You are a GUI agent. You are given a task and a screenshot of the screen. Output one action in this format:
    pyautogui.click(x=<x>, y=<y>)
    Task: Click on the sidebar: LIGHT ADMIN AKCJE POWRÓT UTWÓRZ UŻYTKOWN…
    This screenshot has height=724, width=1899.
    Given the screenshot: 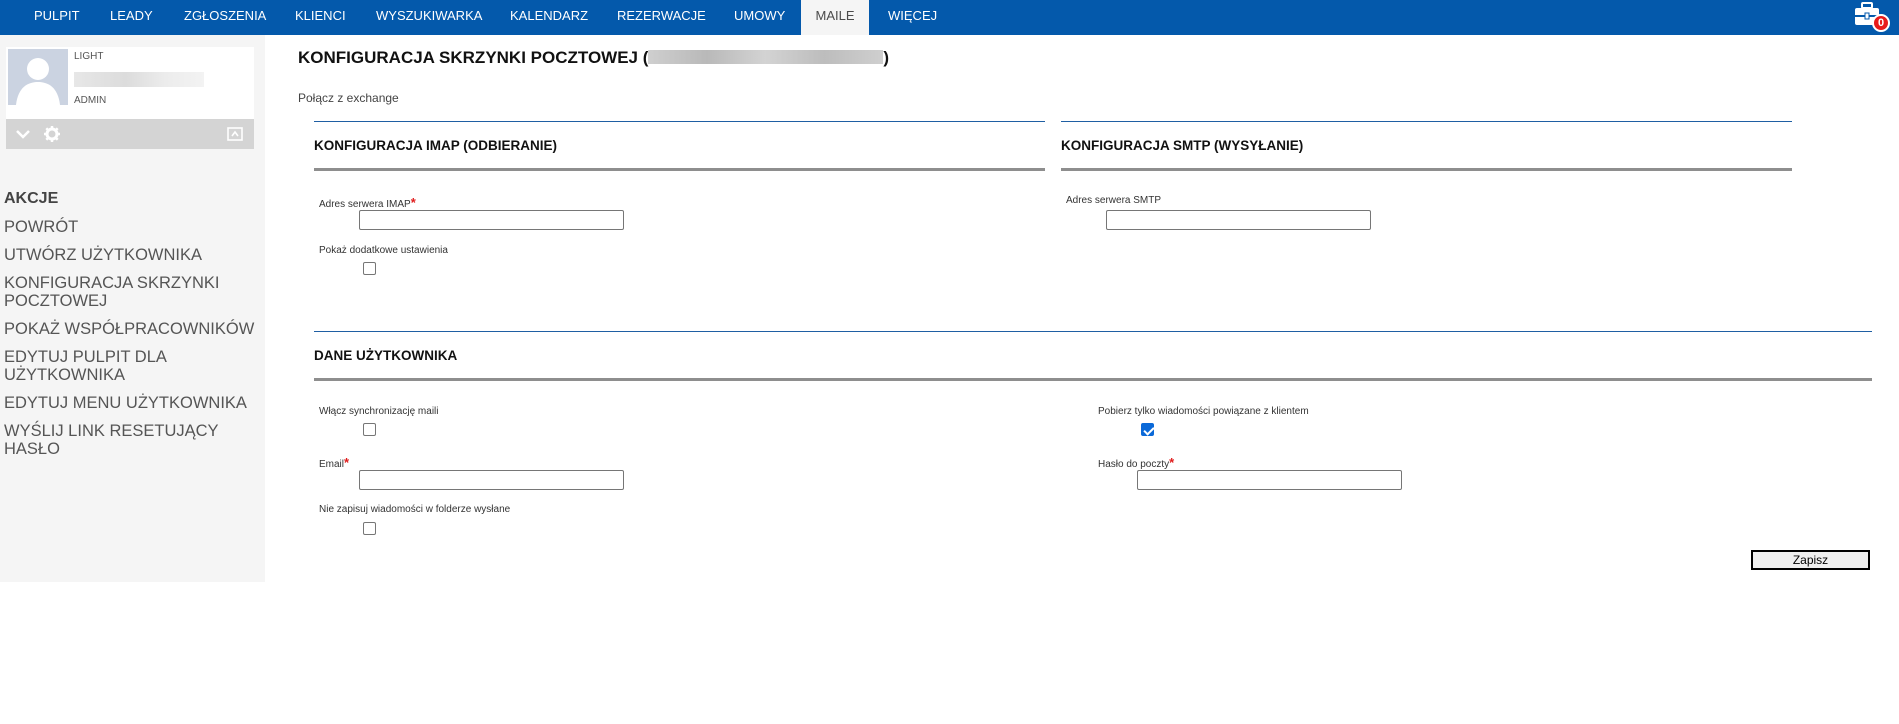 What is the action you would take?
    pyautogui.click(x=132, y=308)
    